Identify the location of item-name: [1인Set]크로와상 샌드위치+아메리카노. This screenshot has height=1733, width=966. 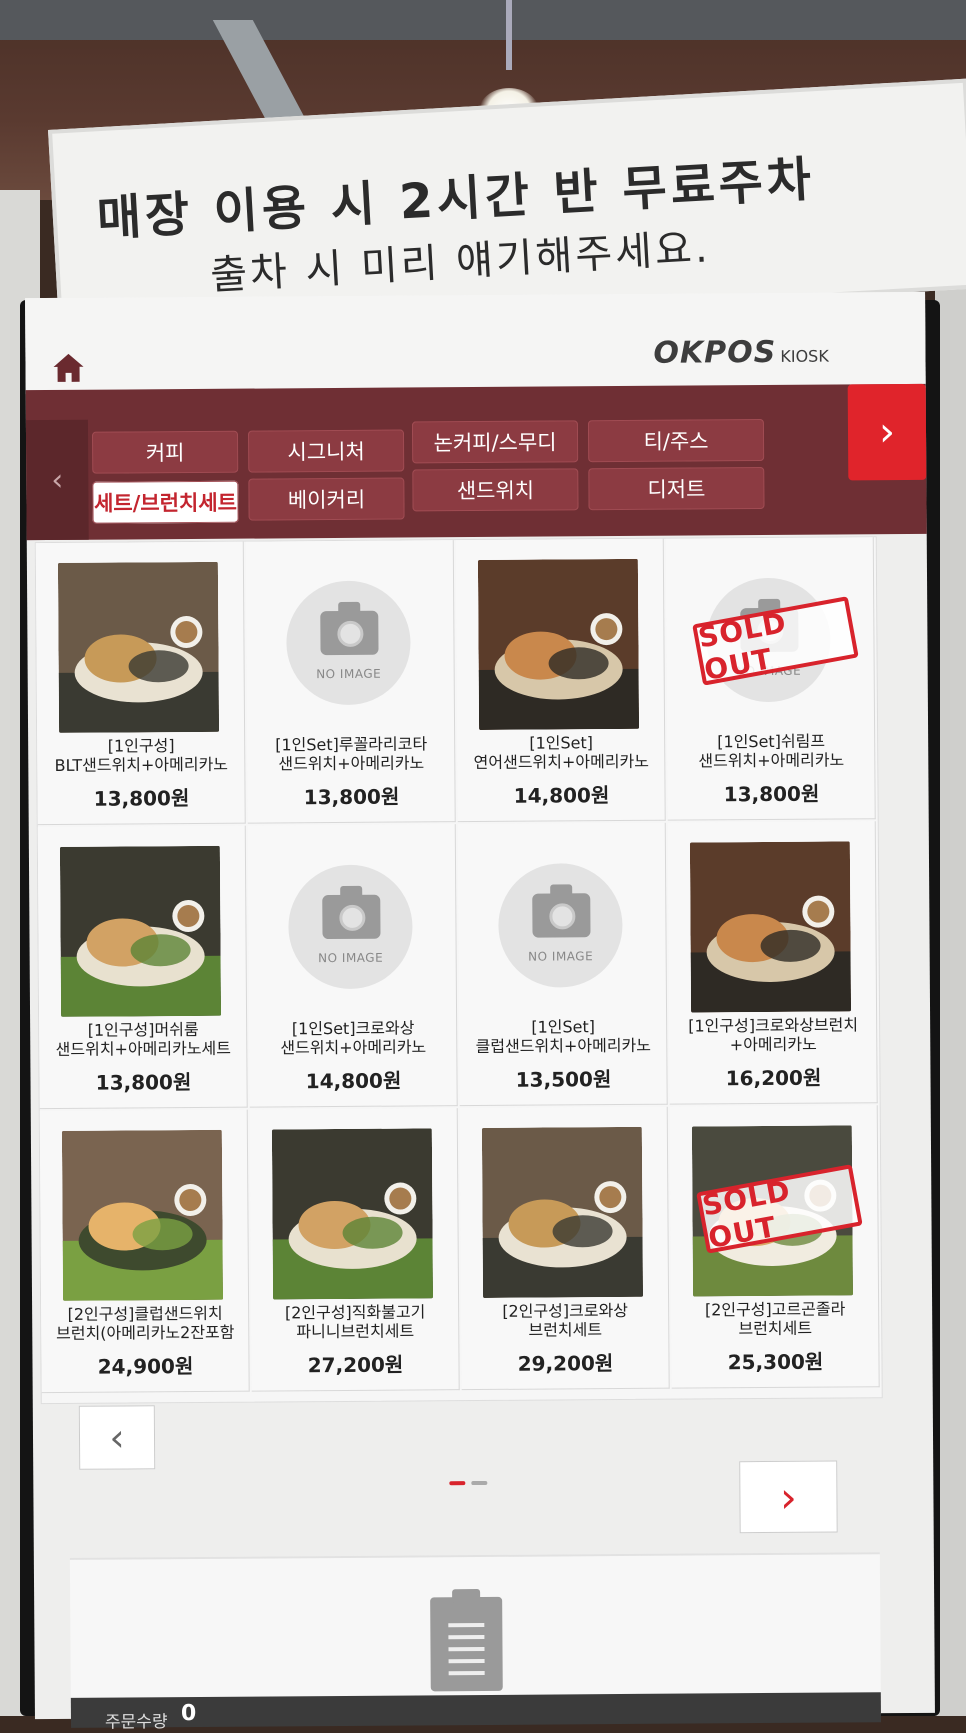
(353, 1037).